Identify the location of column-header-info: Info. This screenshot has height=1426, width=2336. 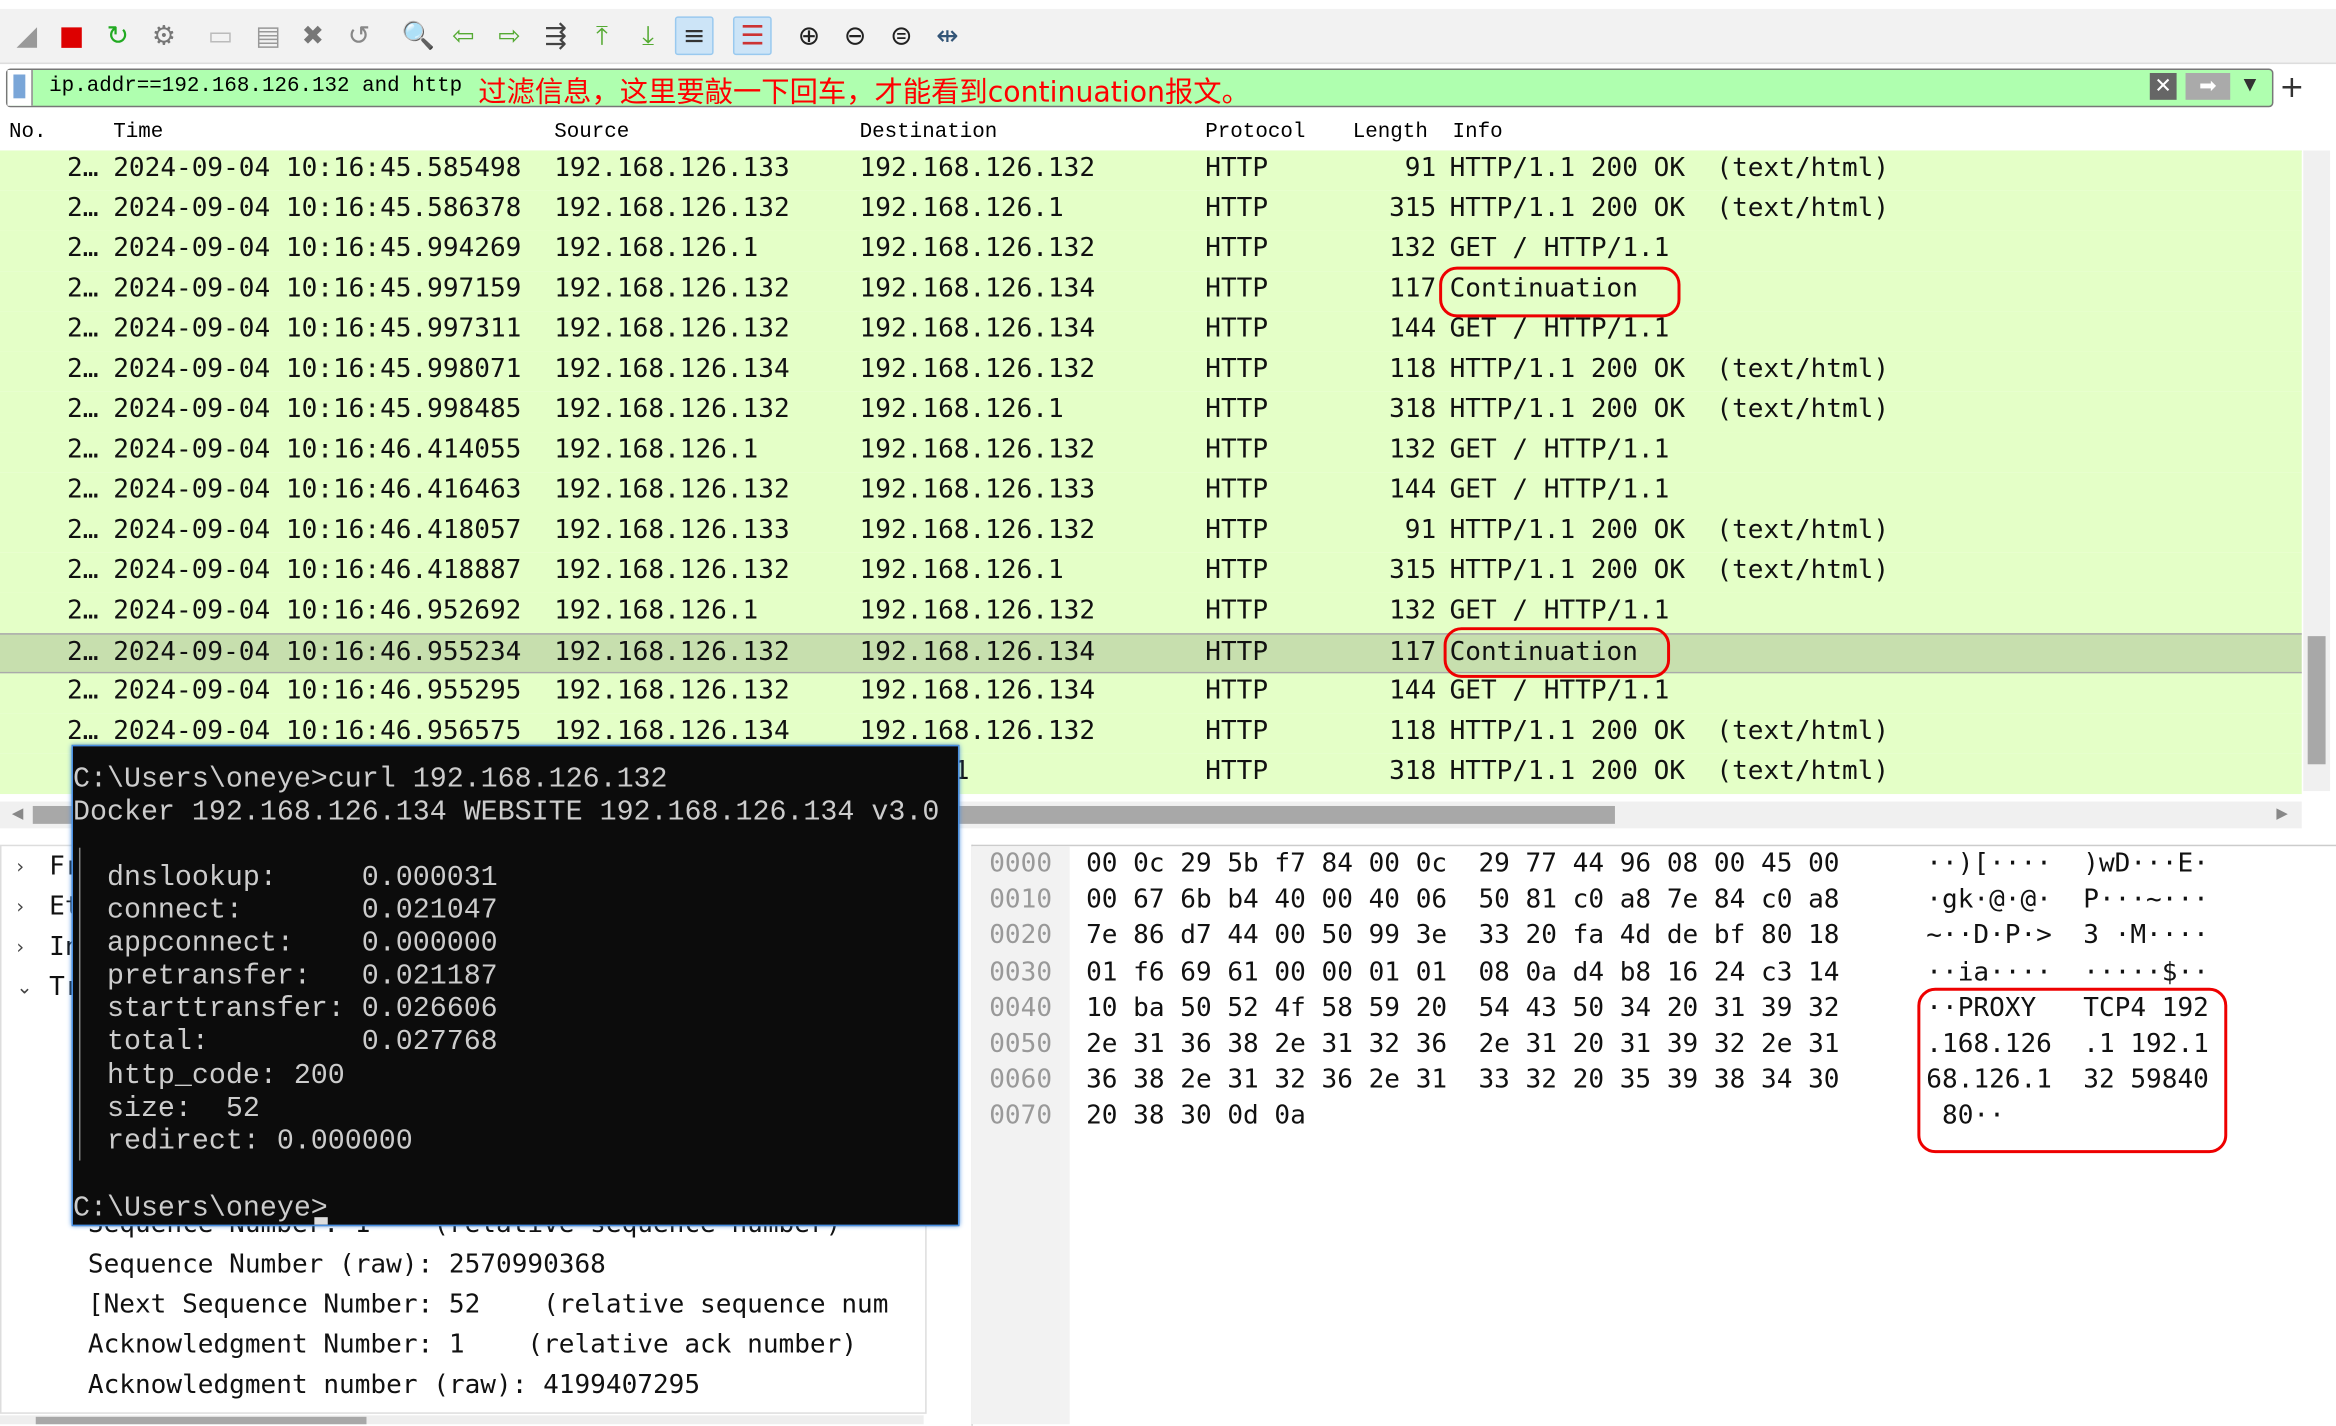
(1478, 133).